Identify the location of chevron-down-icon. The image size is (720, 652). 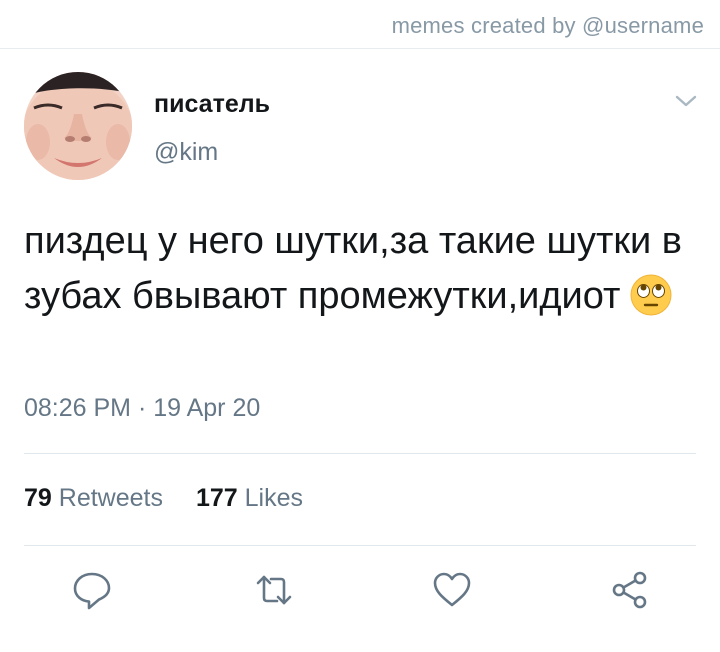
(686, 101).